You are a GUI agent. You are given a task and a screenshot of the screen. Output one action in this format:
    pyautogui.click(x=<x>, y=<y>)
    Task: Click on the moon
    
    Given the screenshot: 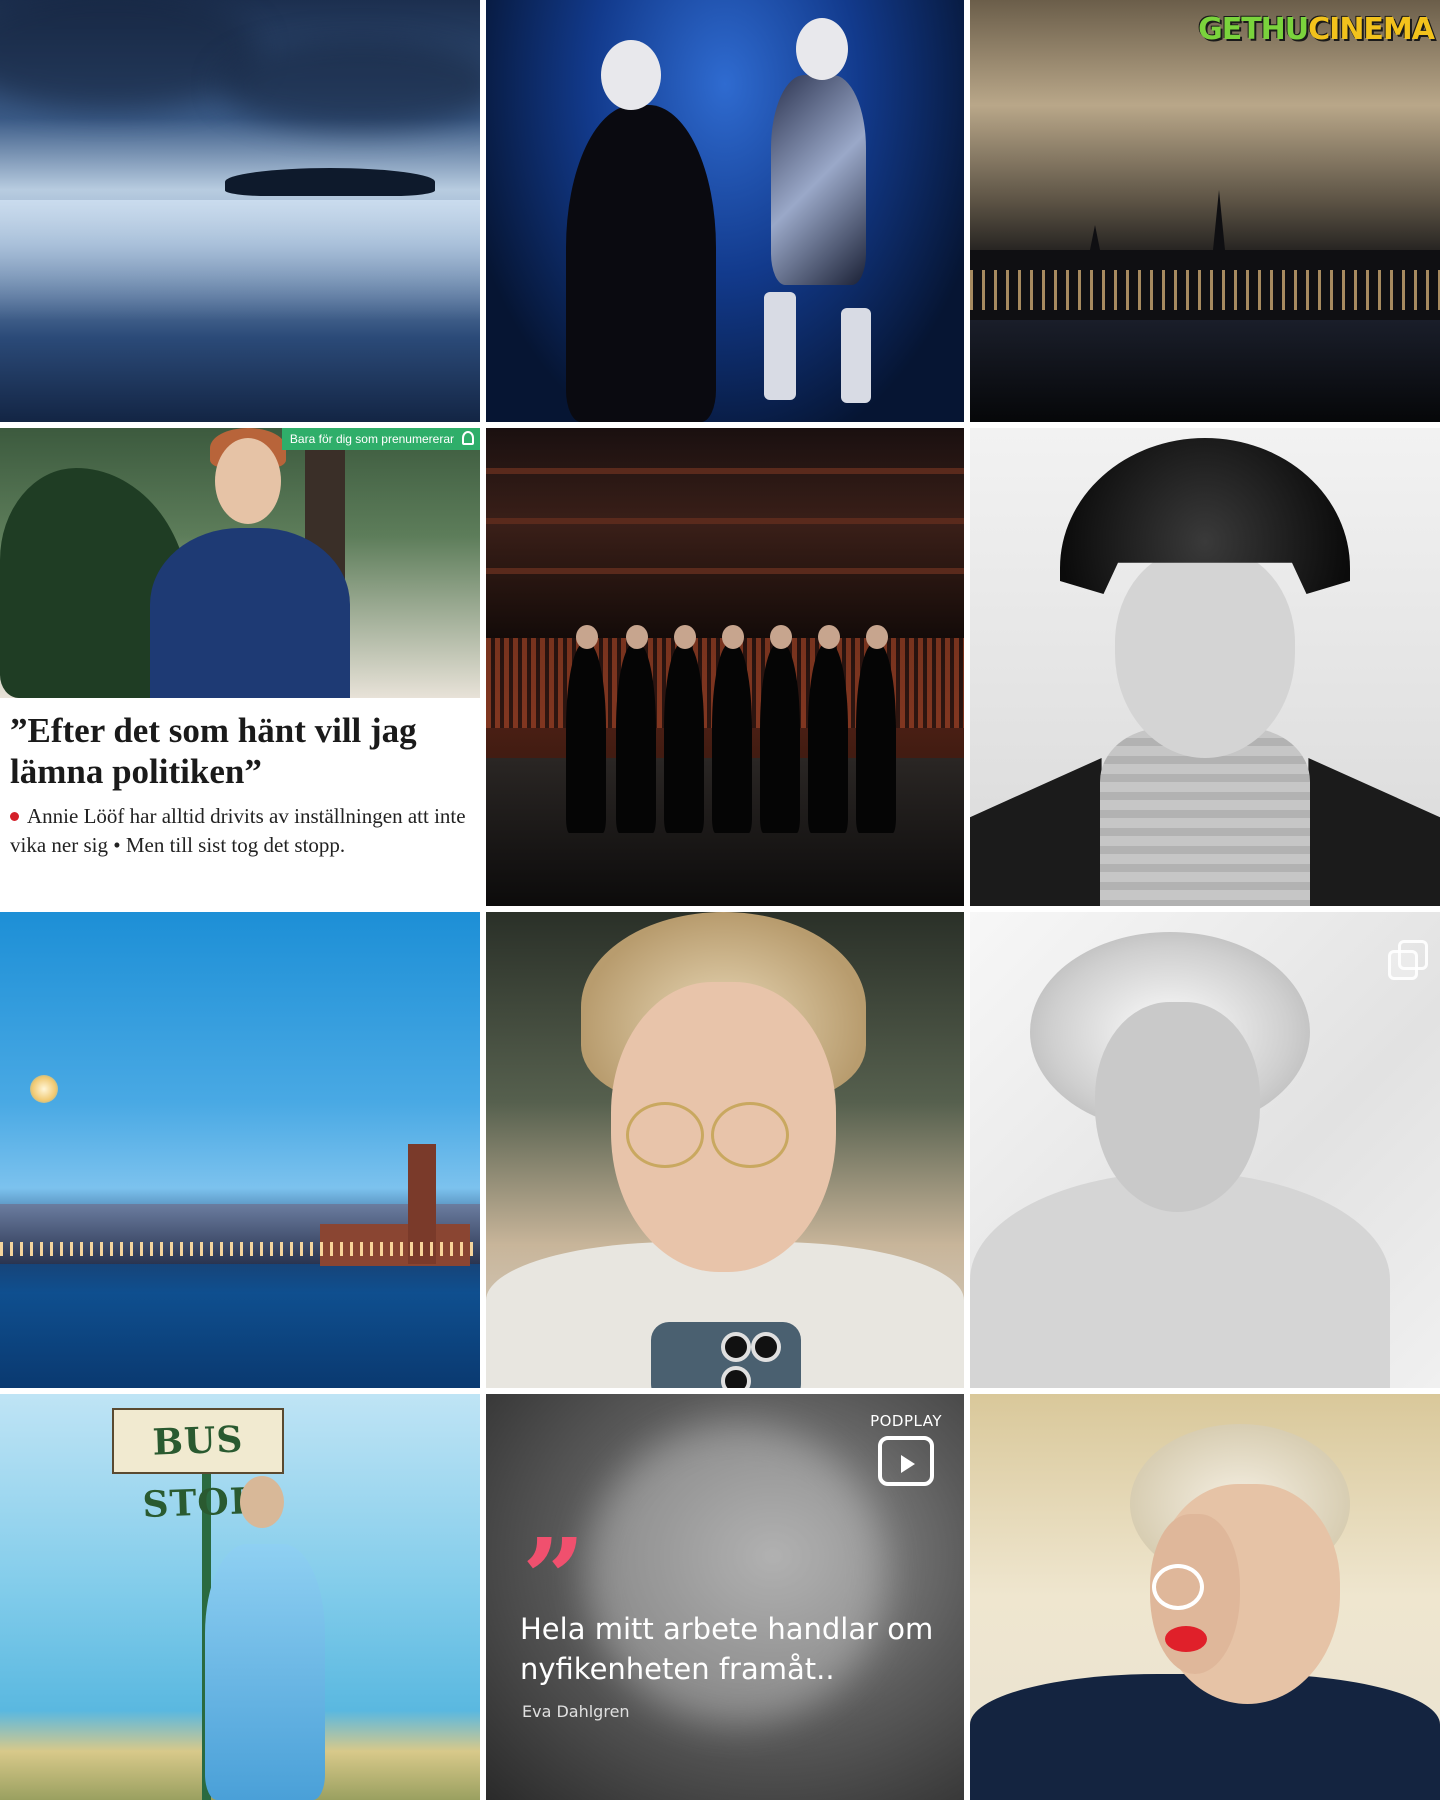 What is the action you would take?
    pyautogui.click(x=44, y=1089)
    